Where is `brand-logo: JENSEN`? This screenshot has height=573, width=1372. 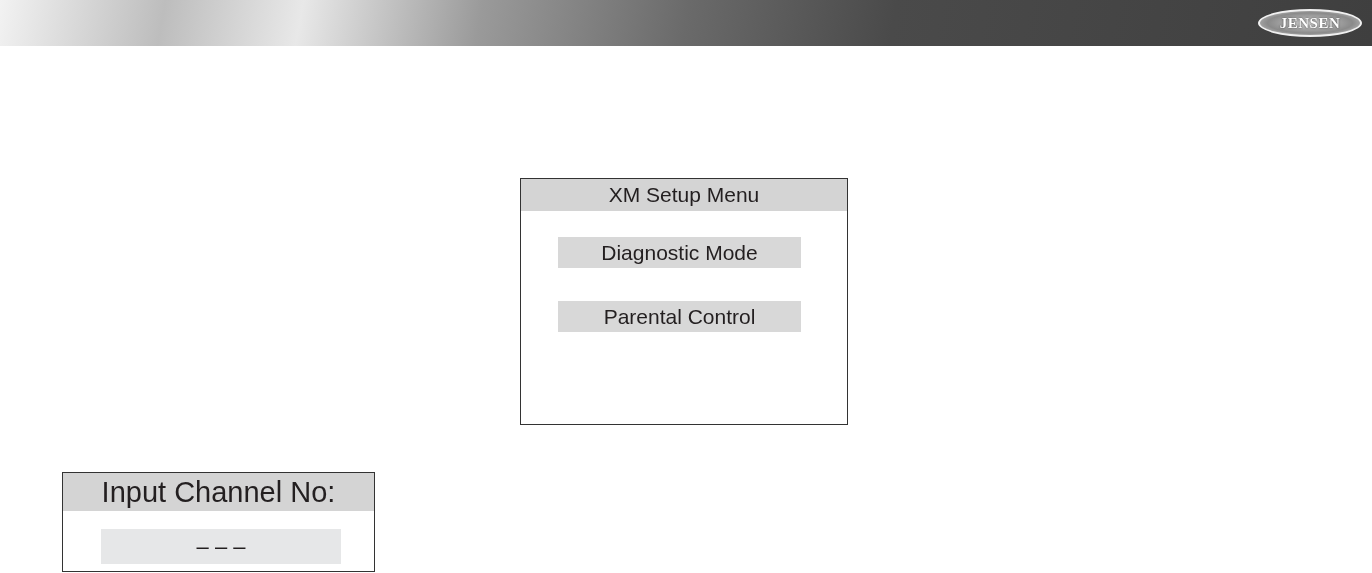 brand-logo: JENSEN is located at coordinates (1310, 23).